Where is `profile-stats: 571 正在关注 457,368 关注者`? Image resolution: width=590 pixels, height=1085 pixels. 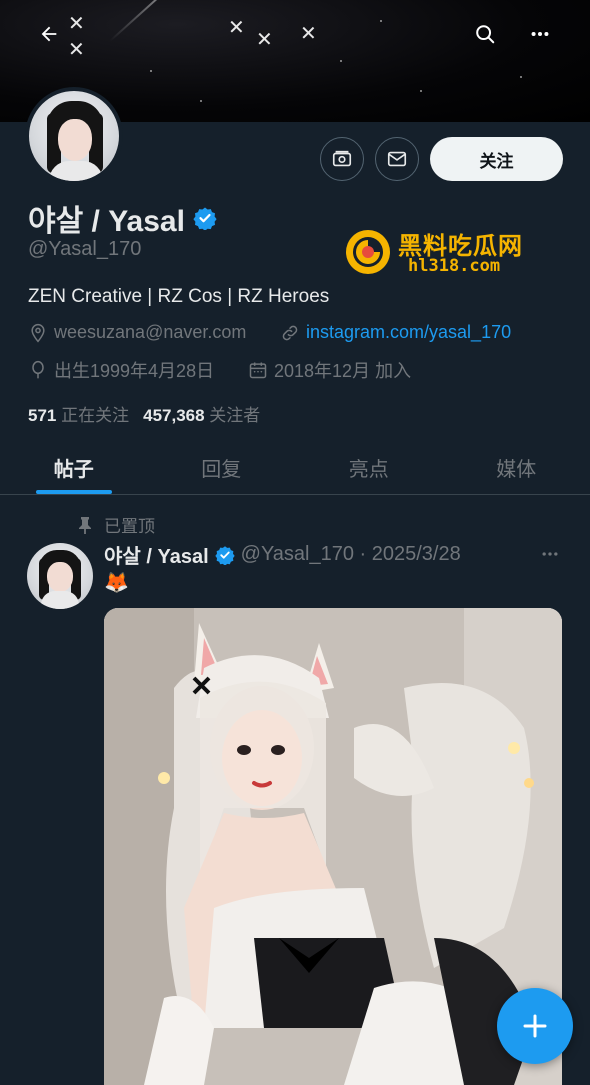
profile-stats: 571 正在关注 457,368 关注者 is located at coordinates (144, 413).